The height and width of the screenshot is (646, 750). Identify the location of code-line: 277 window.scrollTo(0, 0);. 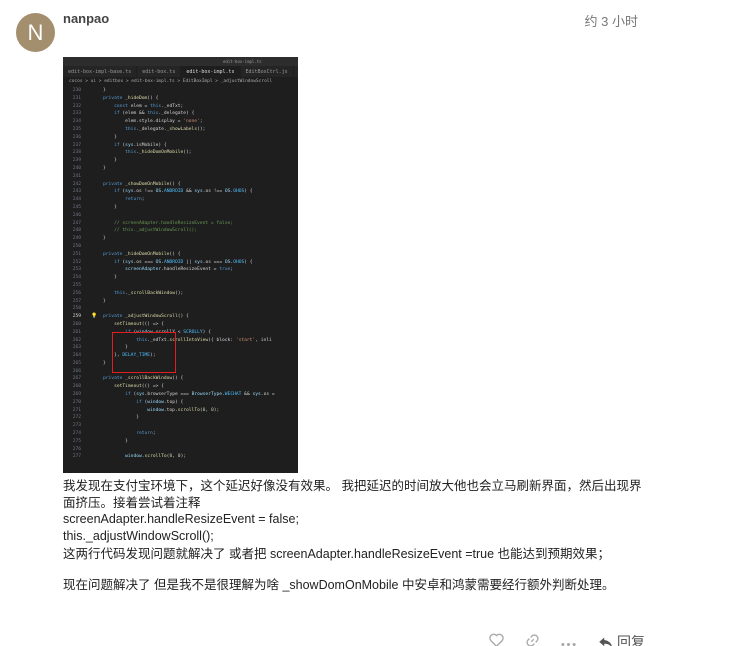
(129, 457).